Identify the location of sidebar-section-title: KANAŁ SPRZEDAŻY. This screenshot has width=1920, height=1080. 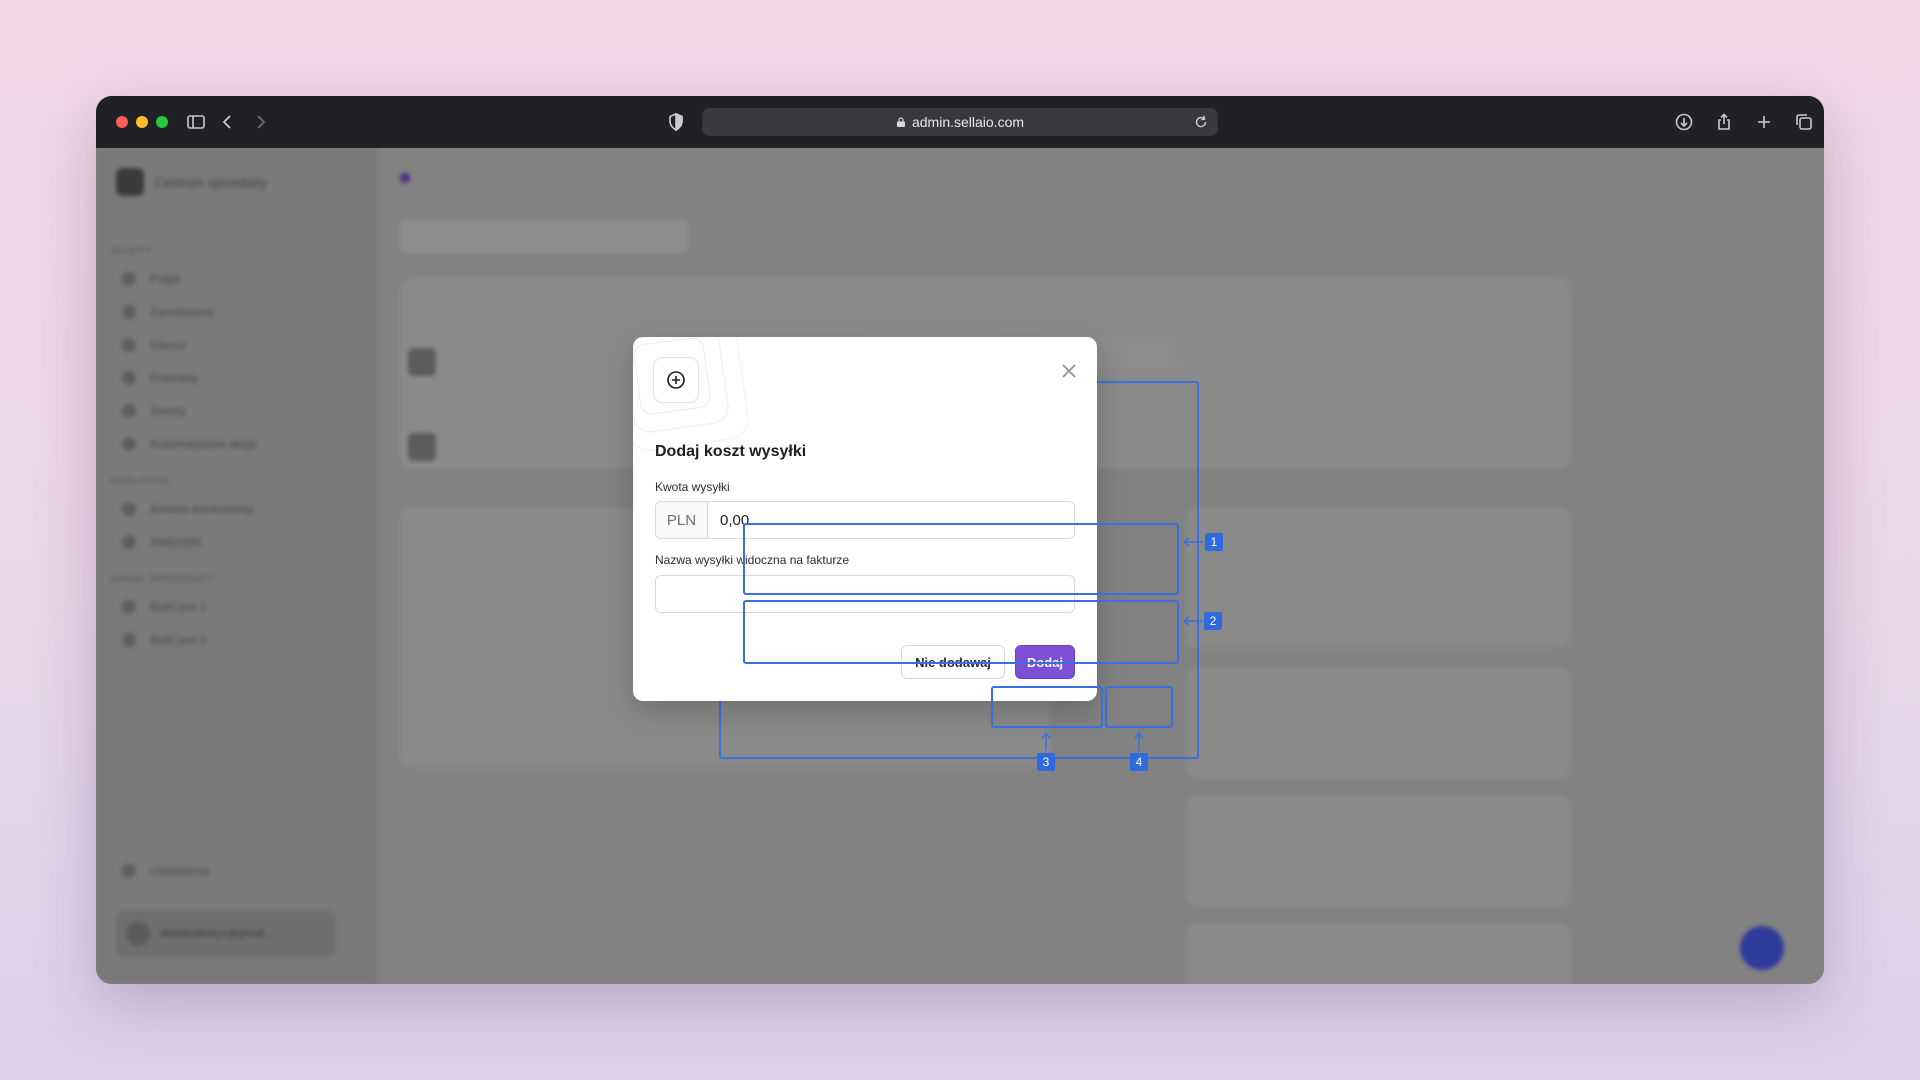
(162, 579).